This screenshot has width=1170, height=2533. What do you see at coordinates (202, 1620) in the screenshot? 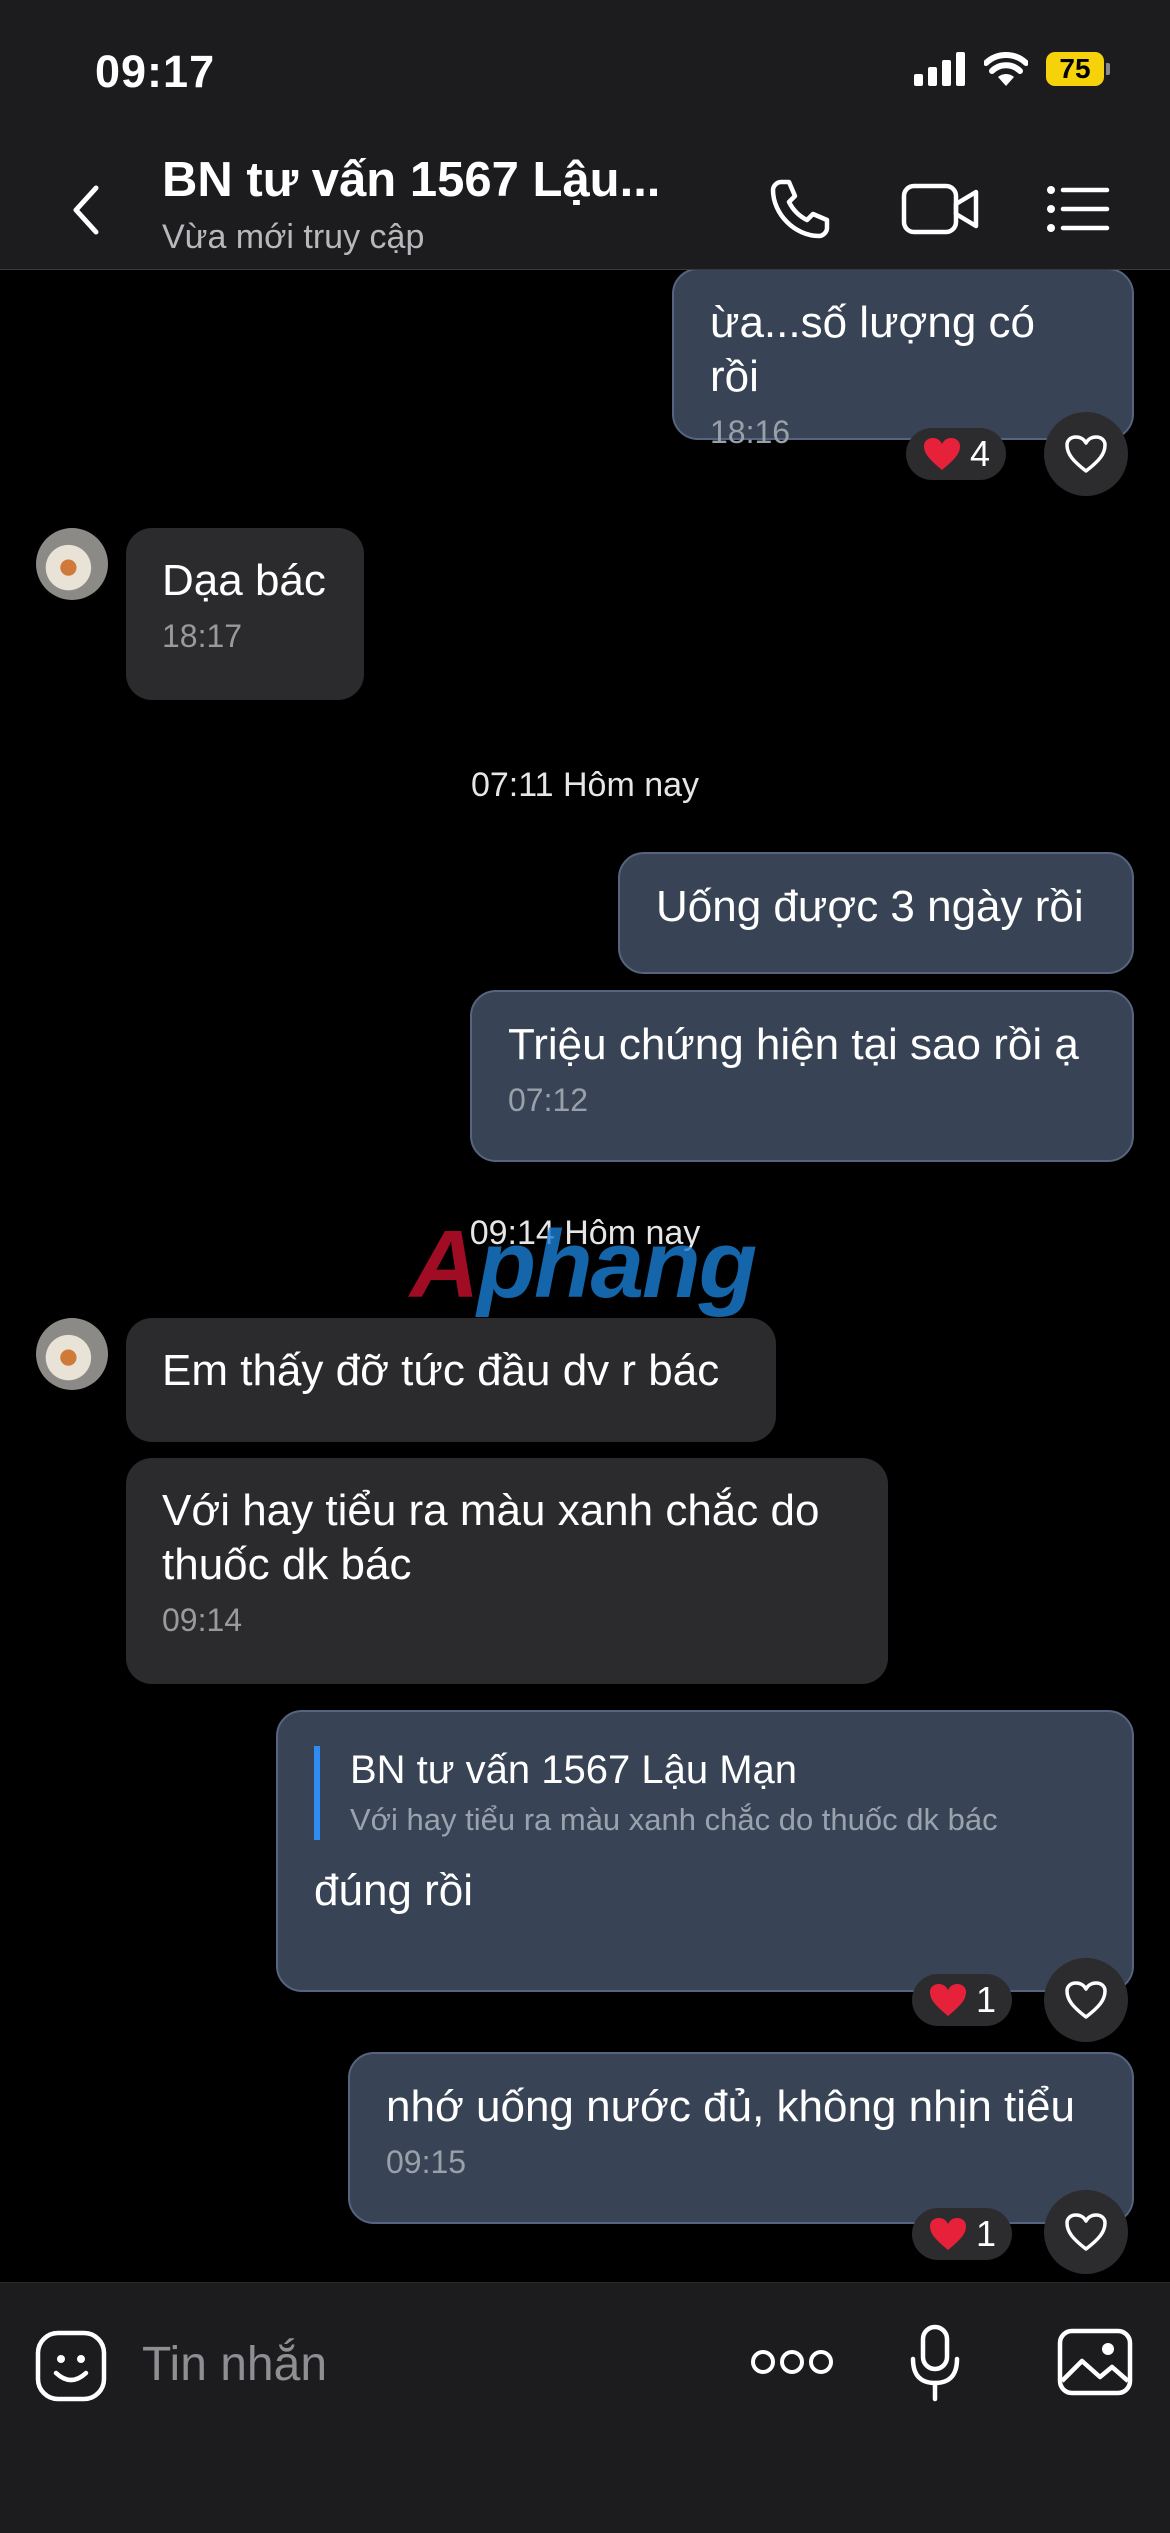
I see `message-time: 09:14` at bounding box center [202, 1620].